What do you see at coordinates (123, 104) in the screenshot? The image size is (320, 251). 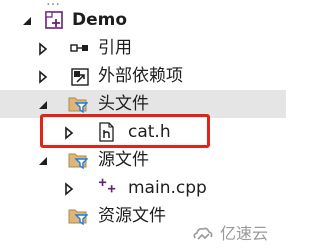 I see `header-files-label: 头文件` at bounding box center [123, 104].